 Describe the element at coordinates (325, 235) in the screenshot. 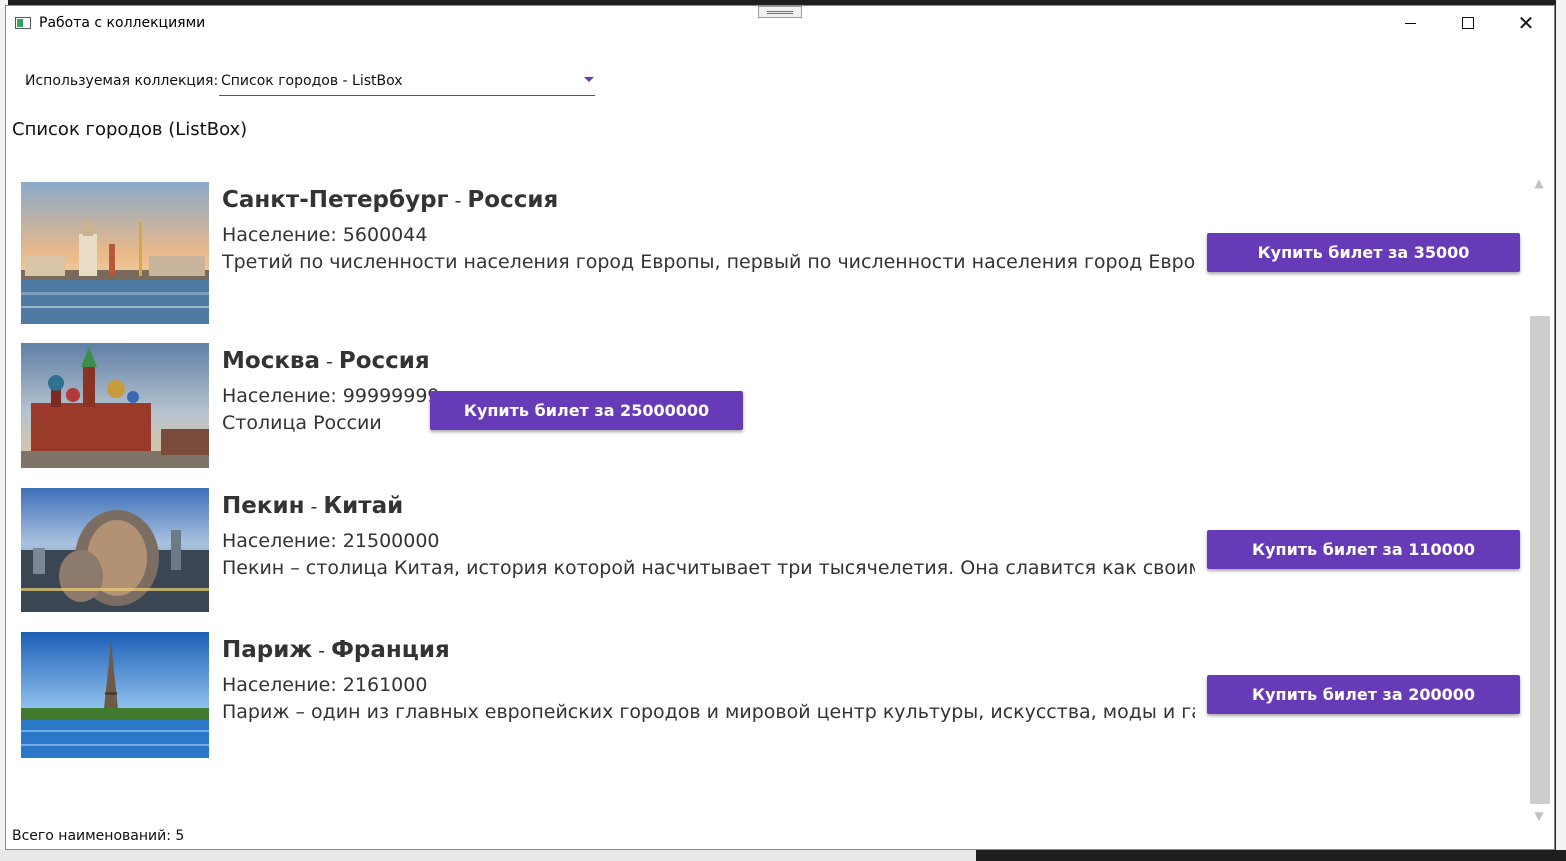

I see `city-population: Население: 5600044` at that location.